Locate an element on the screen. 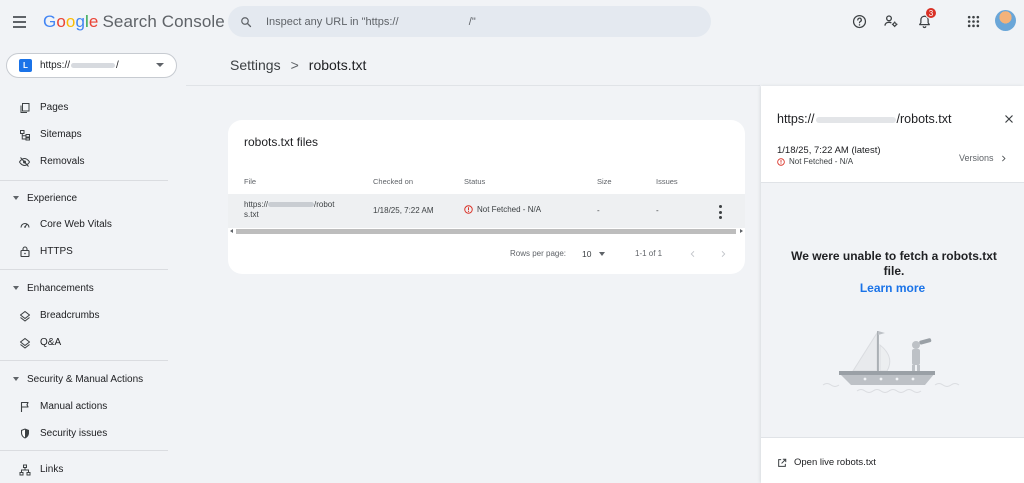 The image size is (1024, 483). removals-icon is located at coordinates (24, 161).